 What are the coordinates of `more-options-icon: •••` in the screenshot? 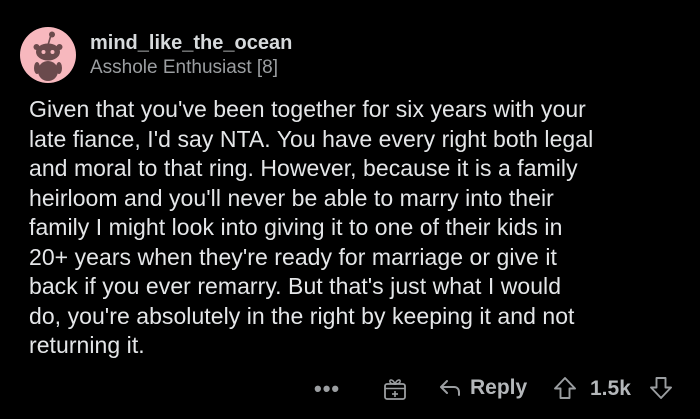 It's located at (327, 388).